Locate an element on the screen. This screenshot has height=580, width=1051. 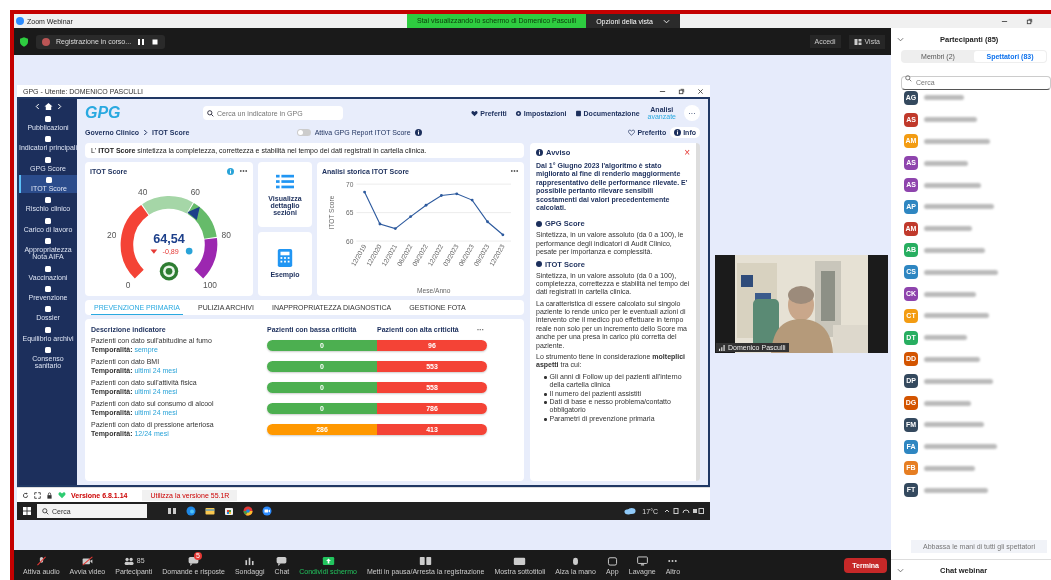
gauge-tick-label: 100 is located at coordinates (210, 284).